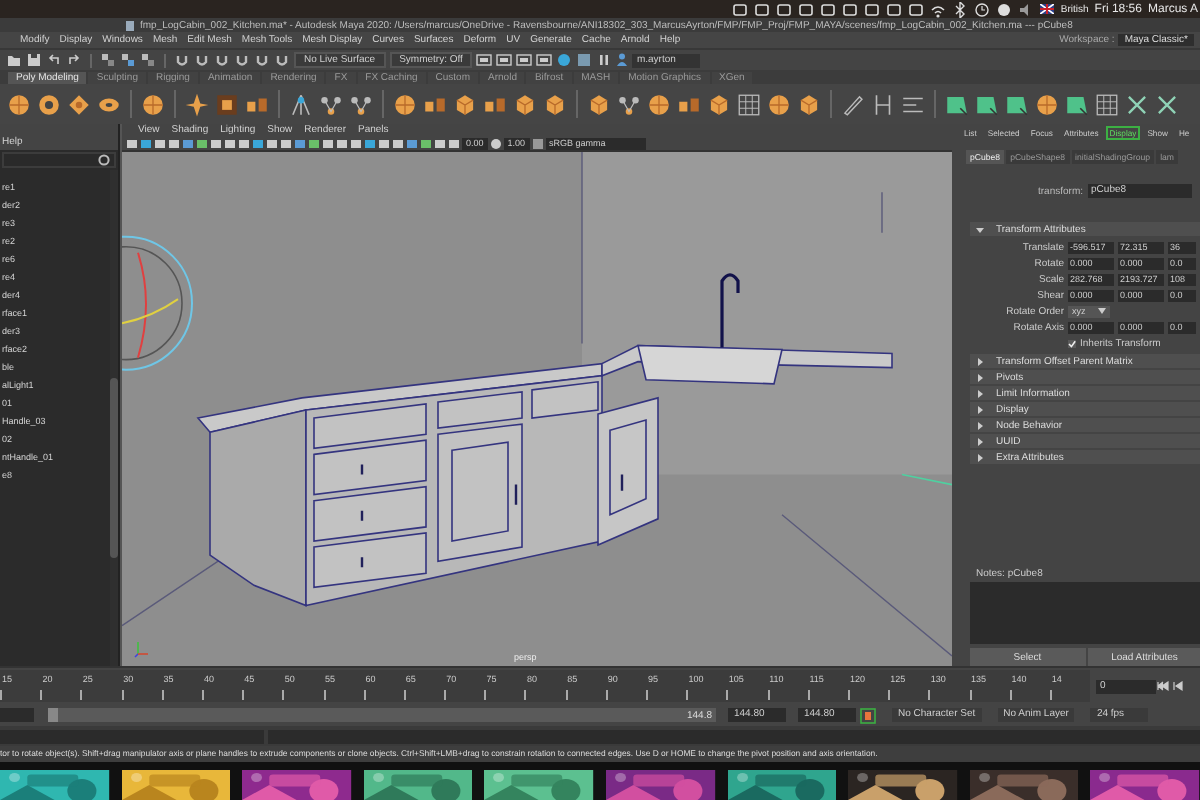 The width and height of the screenshot is (1200, 800). What do you see at coordinates (537, 143) in the screenshot?
I see `color-space-icon` at bounding box center [537, 143].